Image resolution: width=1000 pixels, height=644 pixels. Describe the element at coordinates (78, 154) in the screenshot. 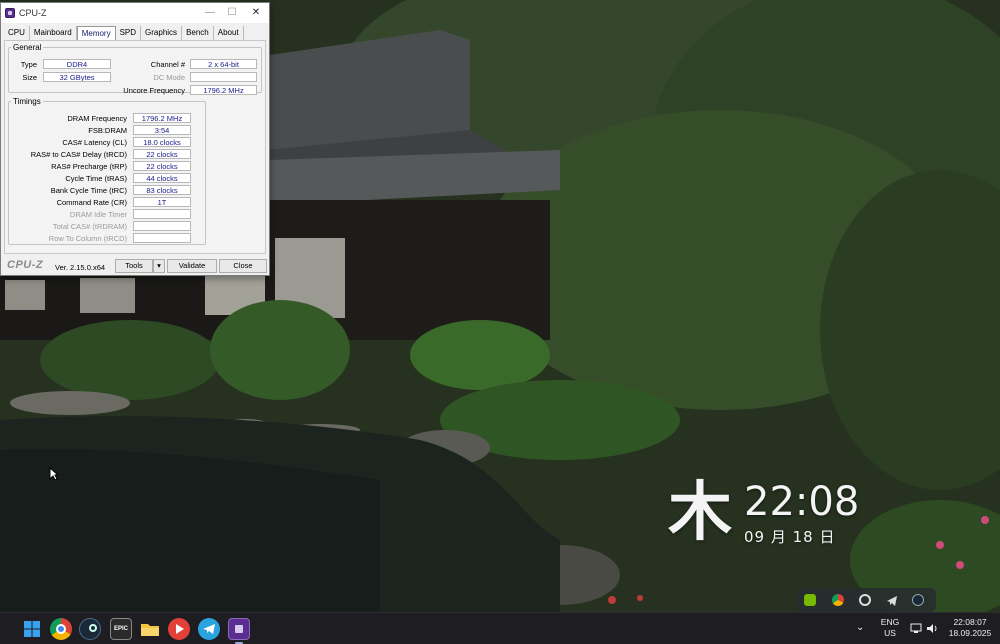

I see `trcd-label: RAS# to CAS# Delay (tRCD)` at that location.